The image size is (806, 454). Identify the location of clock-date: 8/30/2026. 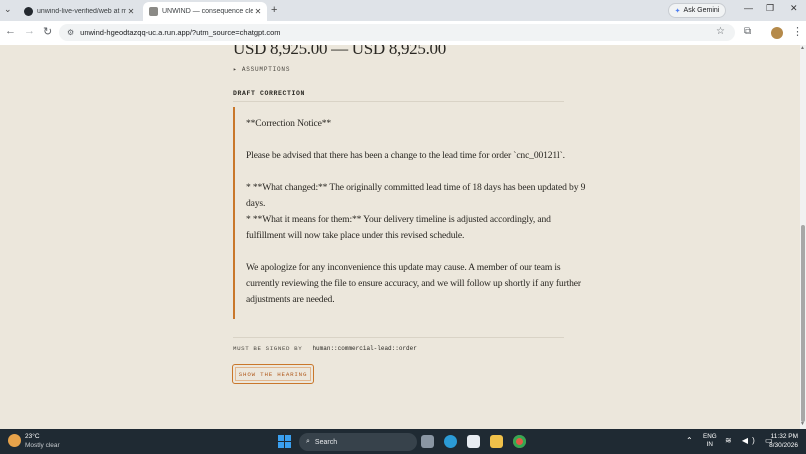
(780, 445).